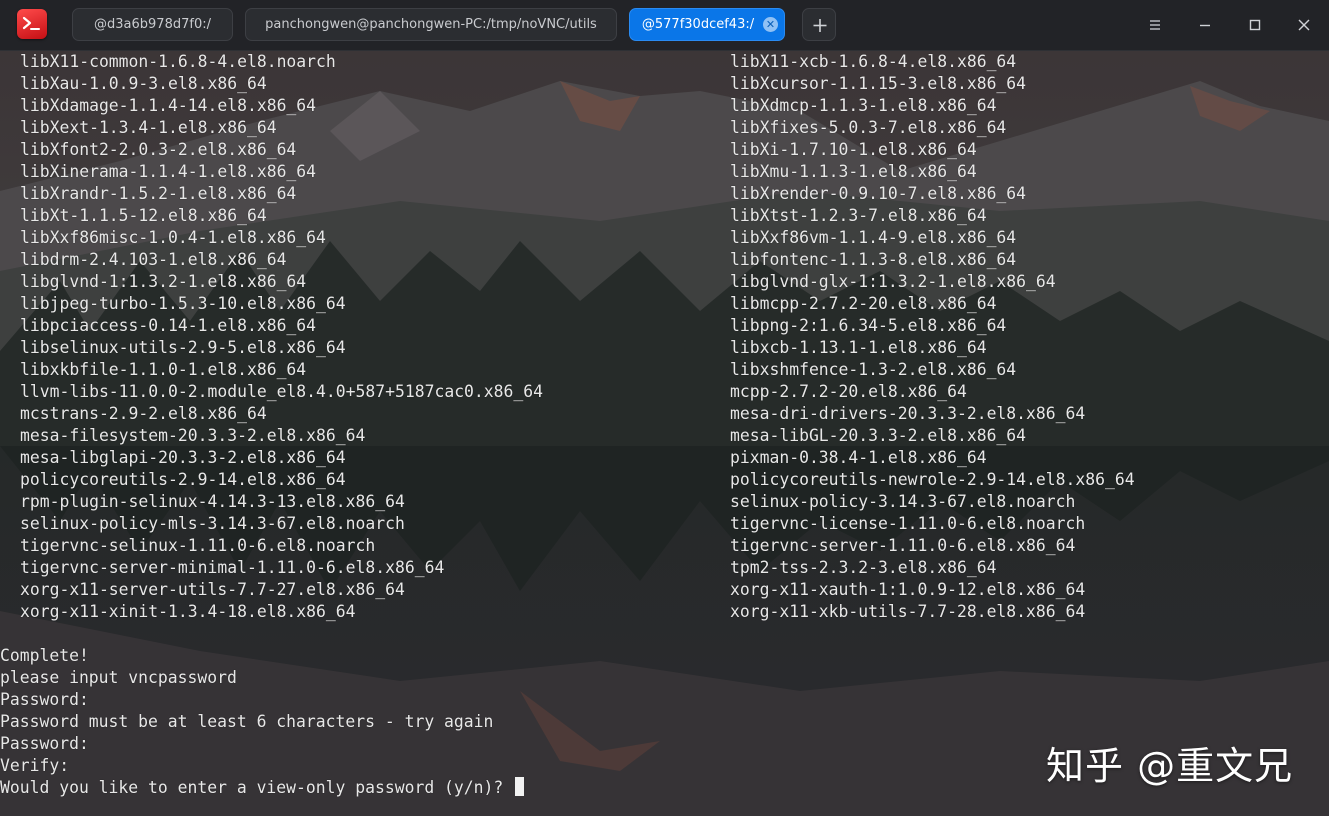  What do you see at coordinates (858, 347) in the screenshot?
I see `package-item: libxcb-1.13.1-1.el8.x86_64` at bounding box center [858, 347].